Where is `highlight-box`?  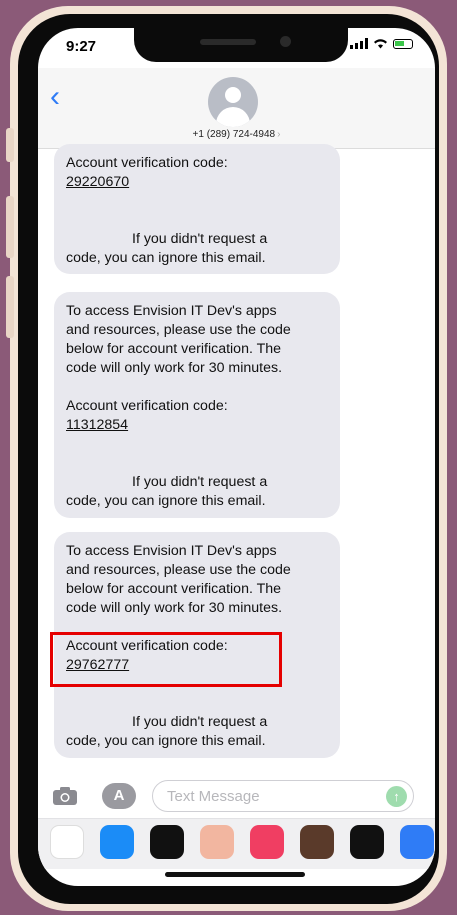
highlight-box is located at coordinates (166, 659).